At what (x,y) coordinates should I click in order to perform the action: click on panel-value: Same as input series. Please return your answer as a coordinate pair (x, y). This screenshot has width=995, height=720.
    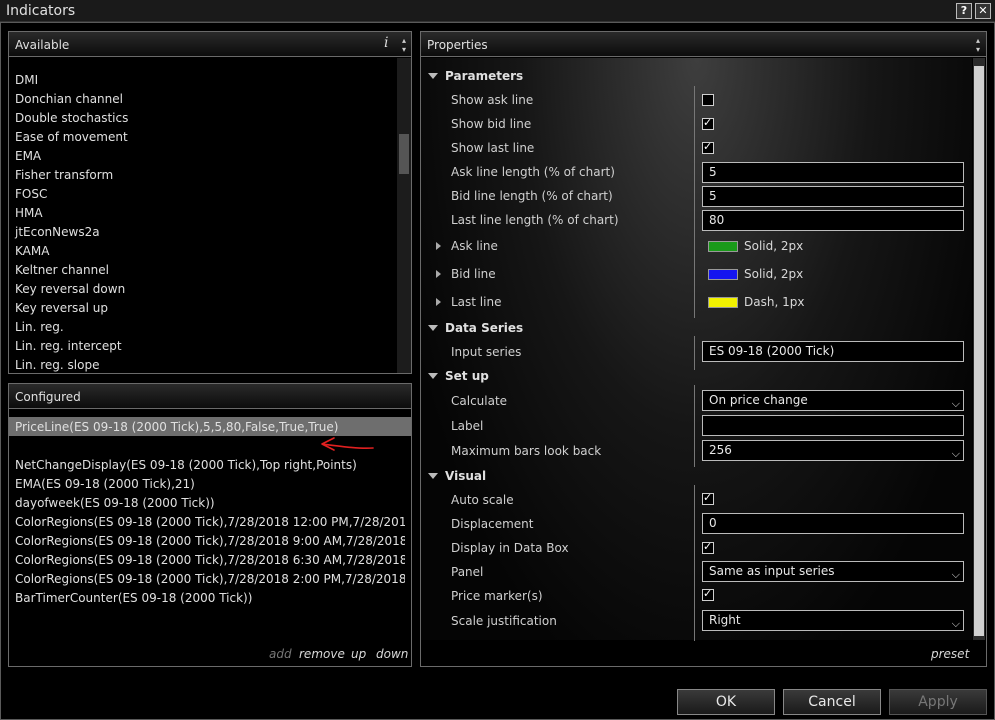
    Looking at the image, I should click on (772, 571).